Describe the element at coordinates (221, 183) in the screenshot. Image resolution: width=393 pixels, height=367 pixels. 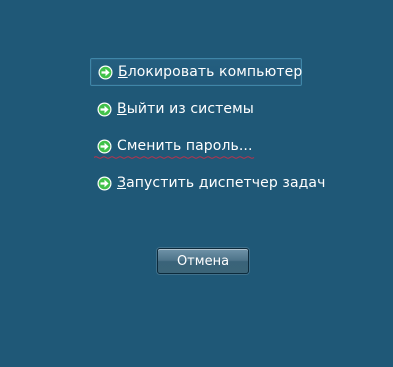
I see `task-manager-label: Запустить диспетчер задач` at that location.